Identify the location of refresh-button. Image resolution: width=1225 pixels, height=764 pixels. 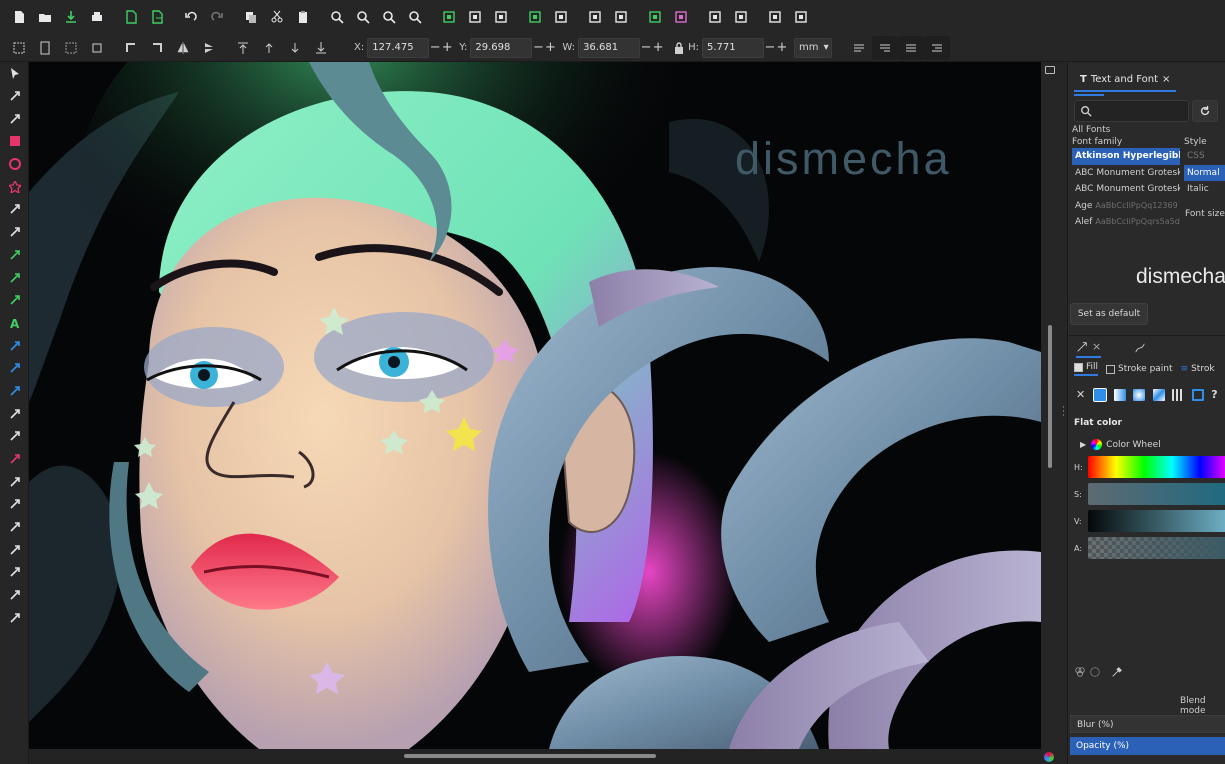
(1205, 111).